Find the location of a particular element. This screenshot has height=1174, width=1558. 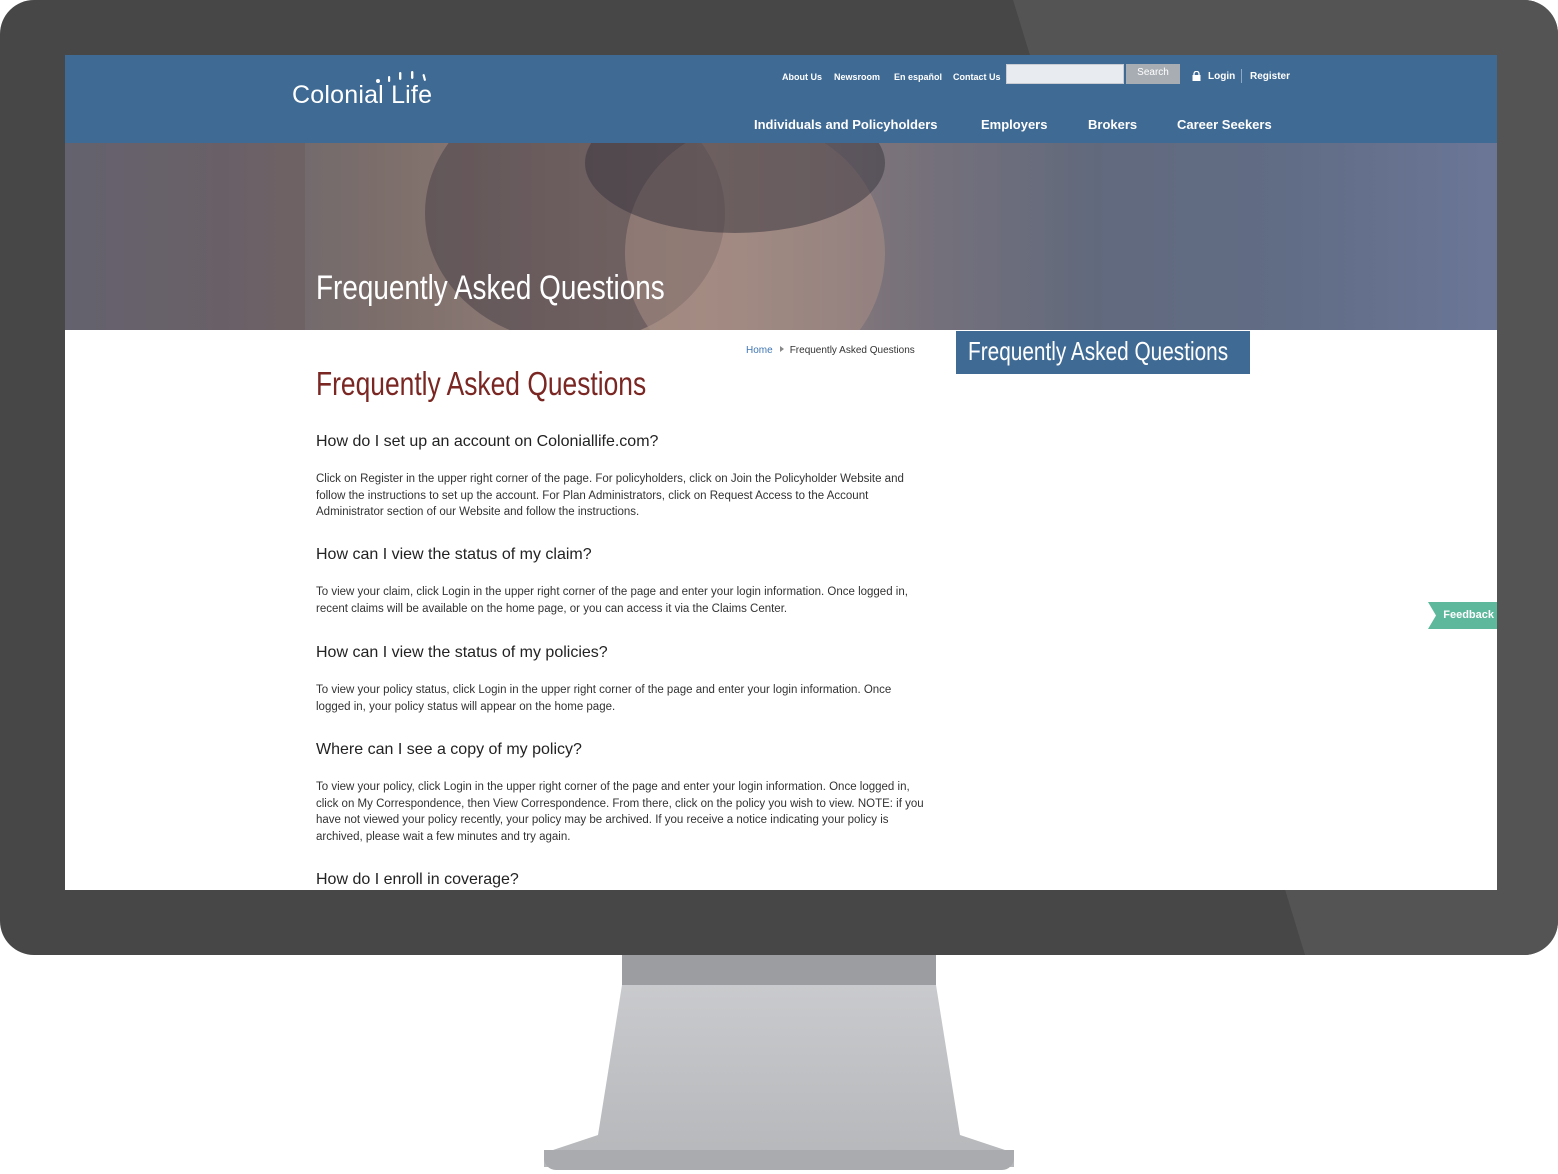

nav-brokers: Brokers is located at coordinates (1112, 124).